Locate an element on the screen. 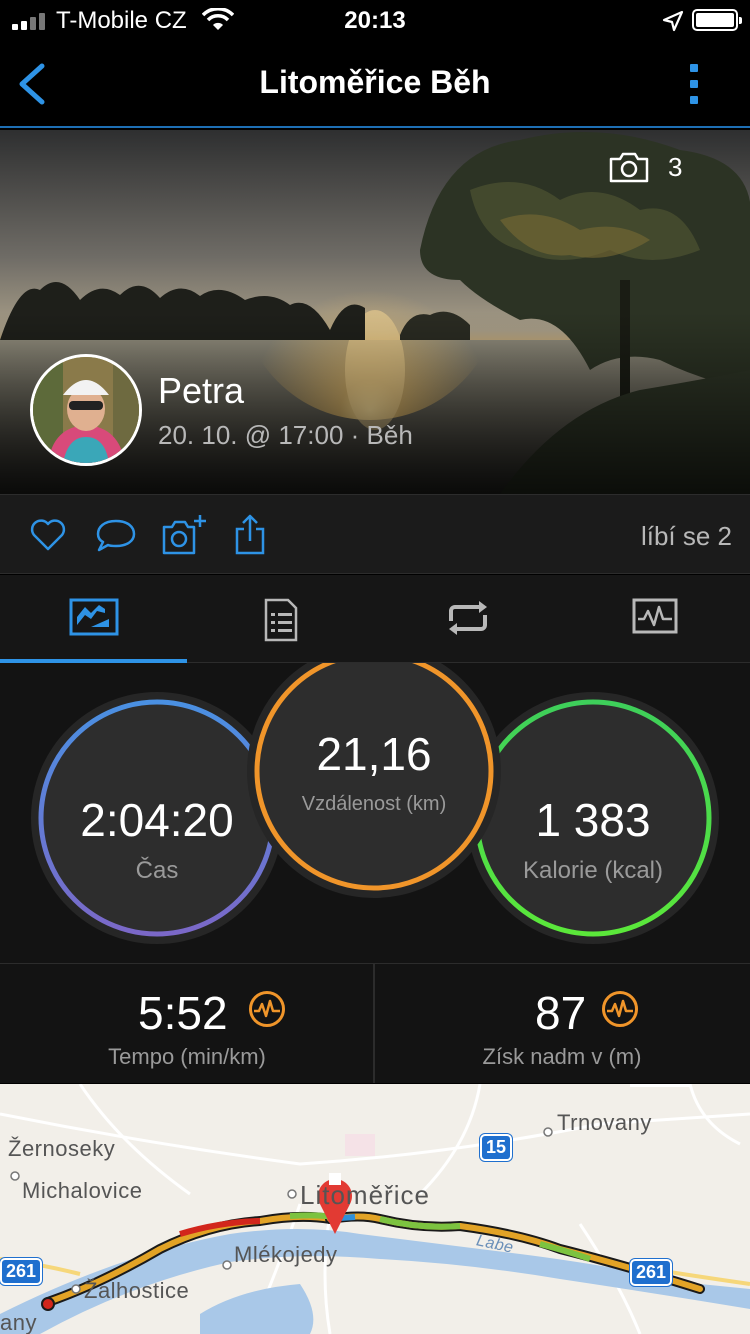  user-photo is located at coordinates (86, 410).